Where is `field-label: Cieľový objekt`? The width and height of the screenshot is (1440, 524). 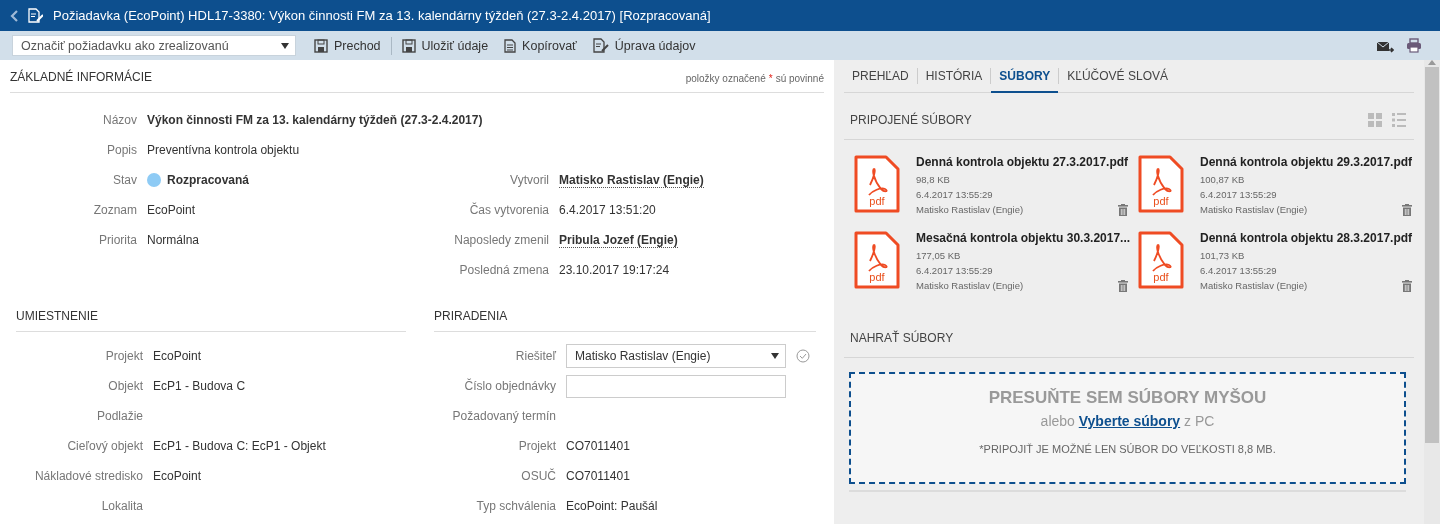
field-label: Cieľový objekt is located at coordinates (104, 446).